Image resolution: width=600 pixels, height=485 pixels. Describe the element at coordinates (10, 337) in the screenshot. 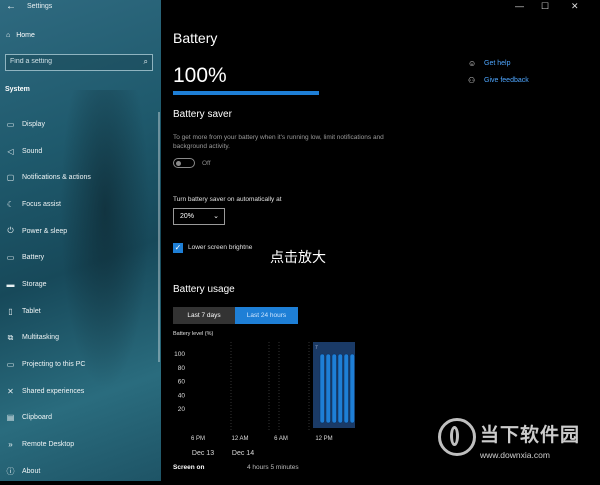

I see `multitasking-icon: ⧉` at that location.